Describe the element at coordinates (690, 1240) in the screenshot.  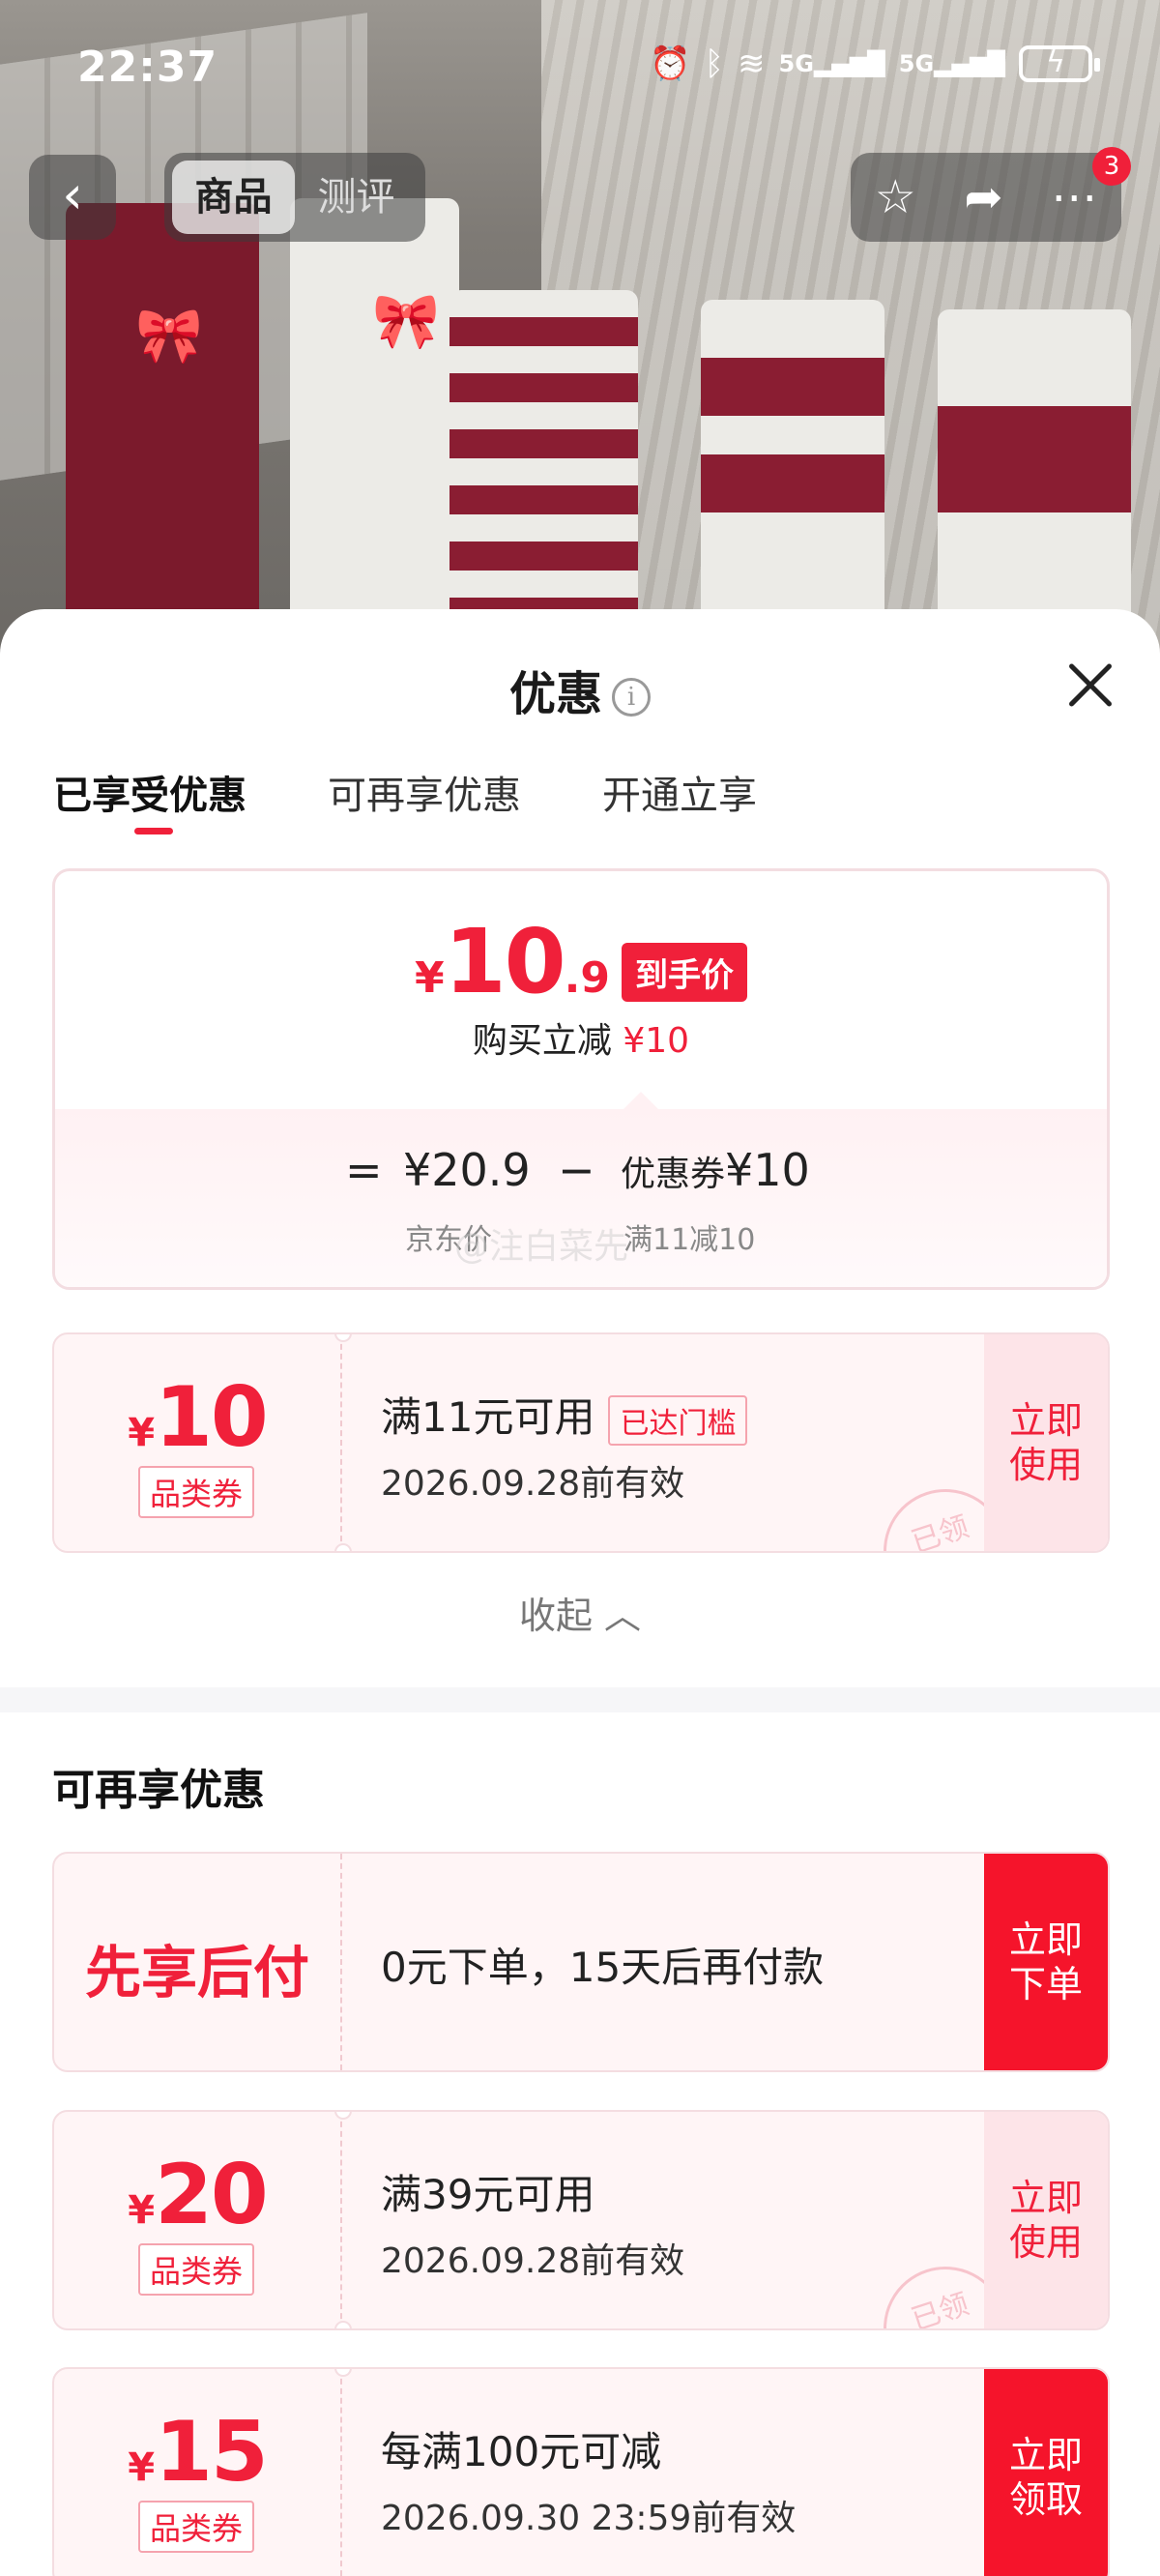
I see `coupon-rule: 满11减10` at that location.